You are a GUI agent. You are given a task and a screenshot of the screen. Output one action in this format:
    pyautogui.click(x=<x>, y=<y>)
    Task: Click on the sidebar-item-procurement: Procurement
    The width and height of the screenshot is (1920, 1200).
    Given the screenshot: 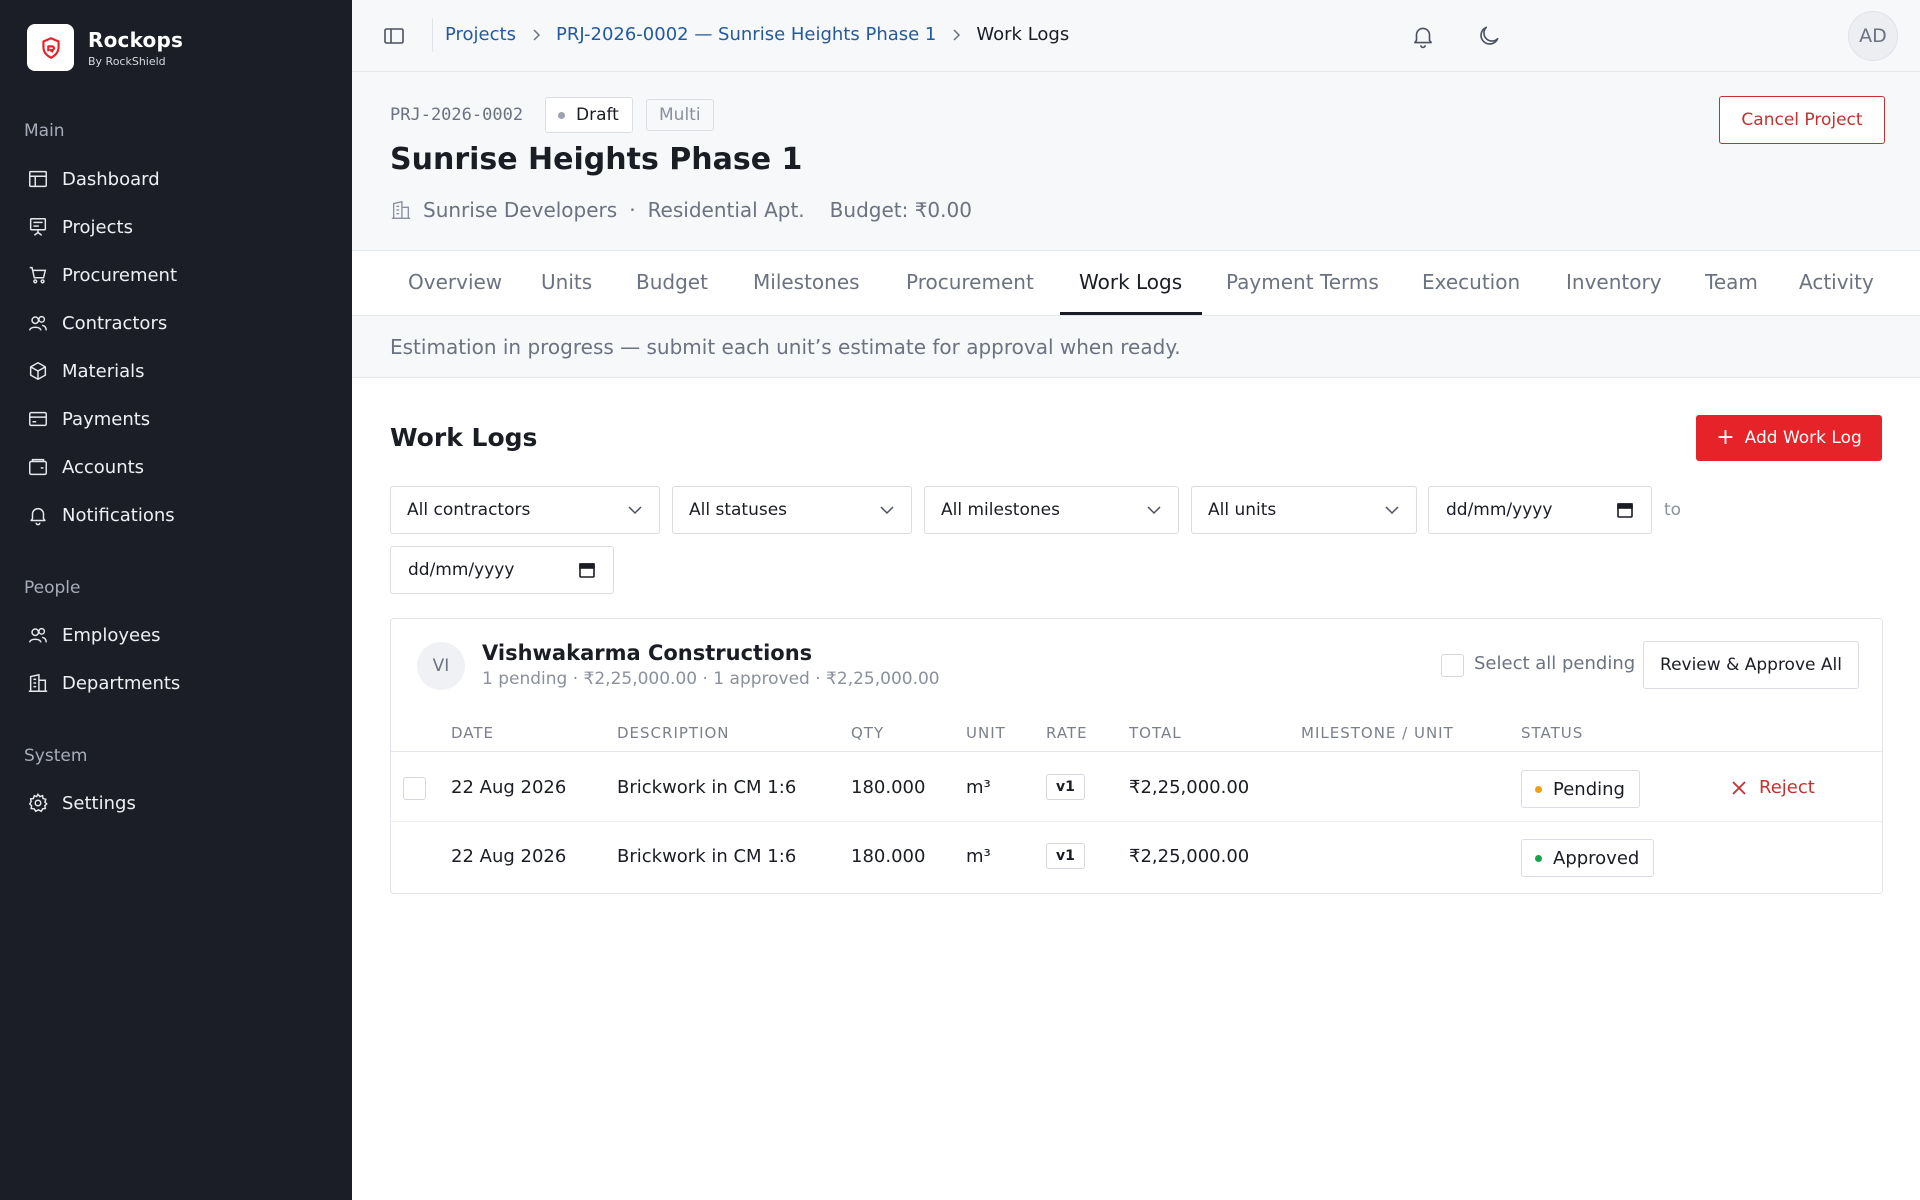 What is the action you would take?
    pyautogui.click(x=177, y=275)
    